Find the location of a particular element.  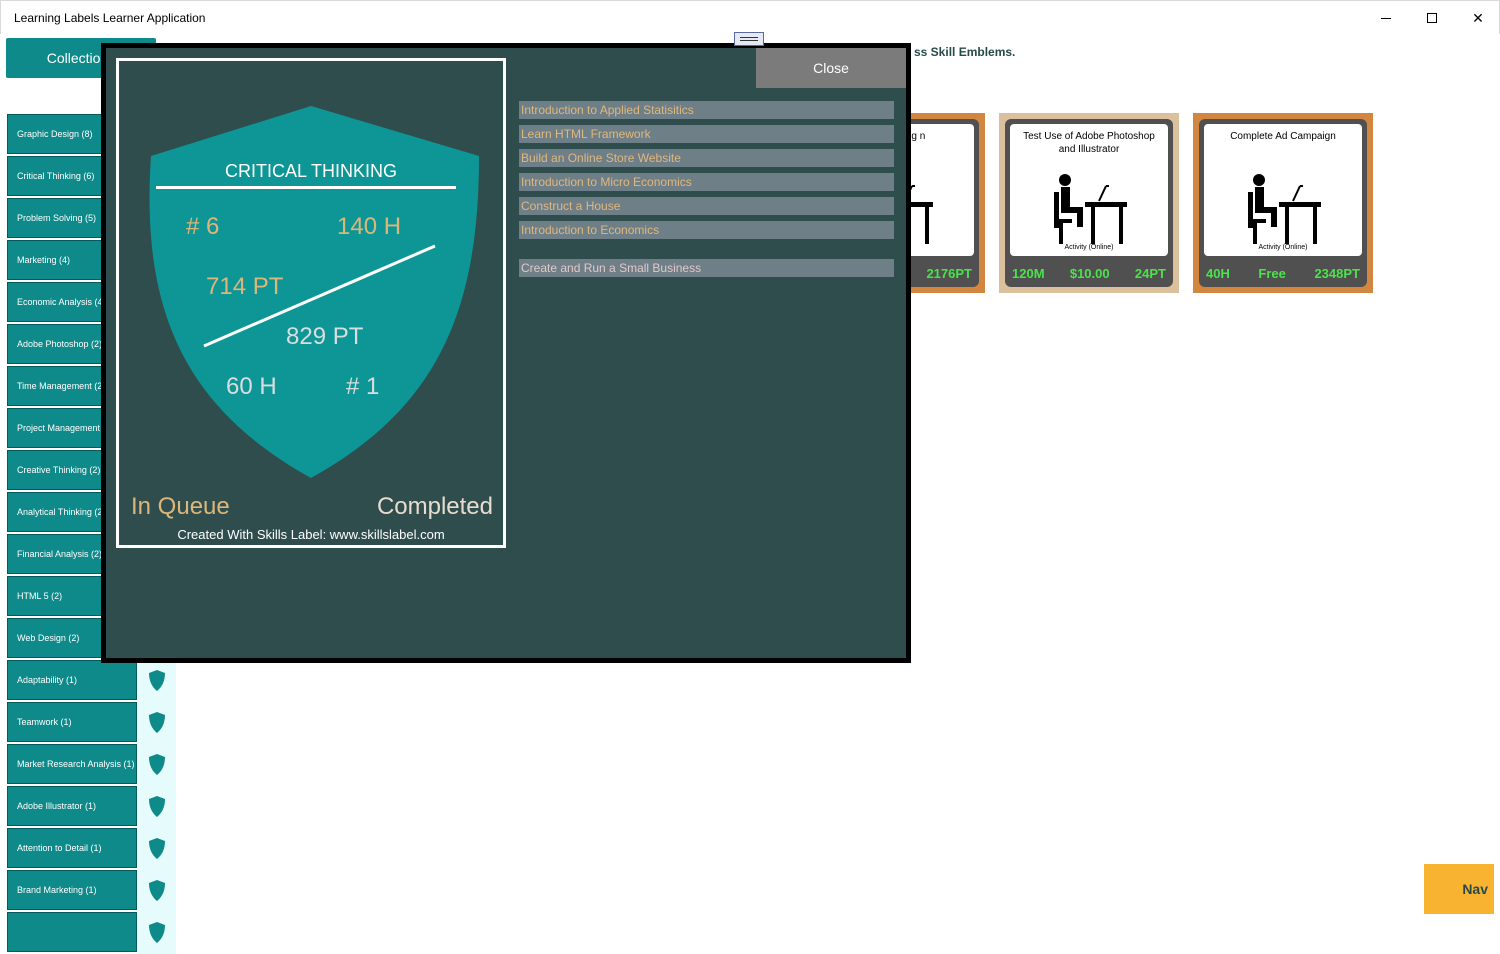

course-item: Learn HTML Framework is located at coordinates (706, 134).